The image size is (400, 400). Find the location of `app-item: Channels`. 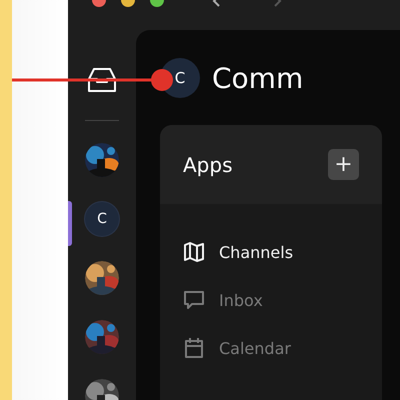

app-item: Channels is located at coordinates (271, 252).